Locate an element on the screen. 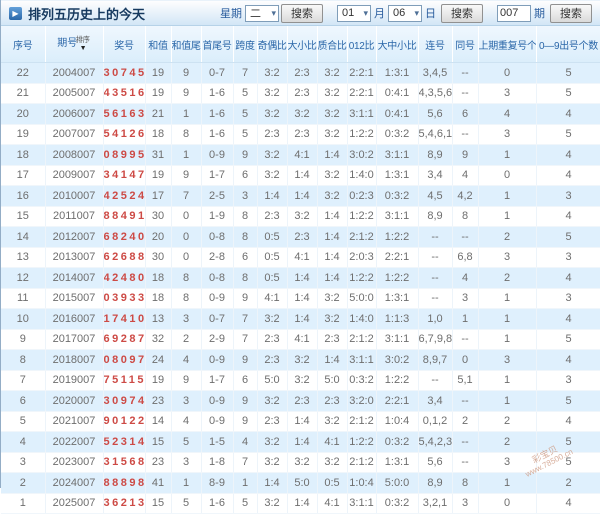  cell-big-small: 2:3 is located at coordinates (302, 73).